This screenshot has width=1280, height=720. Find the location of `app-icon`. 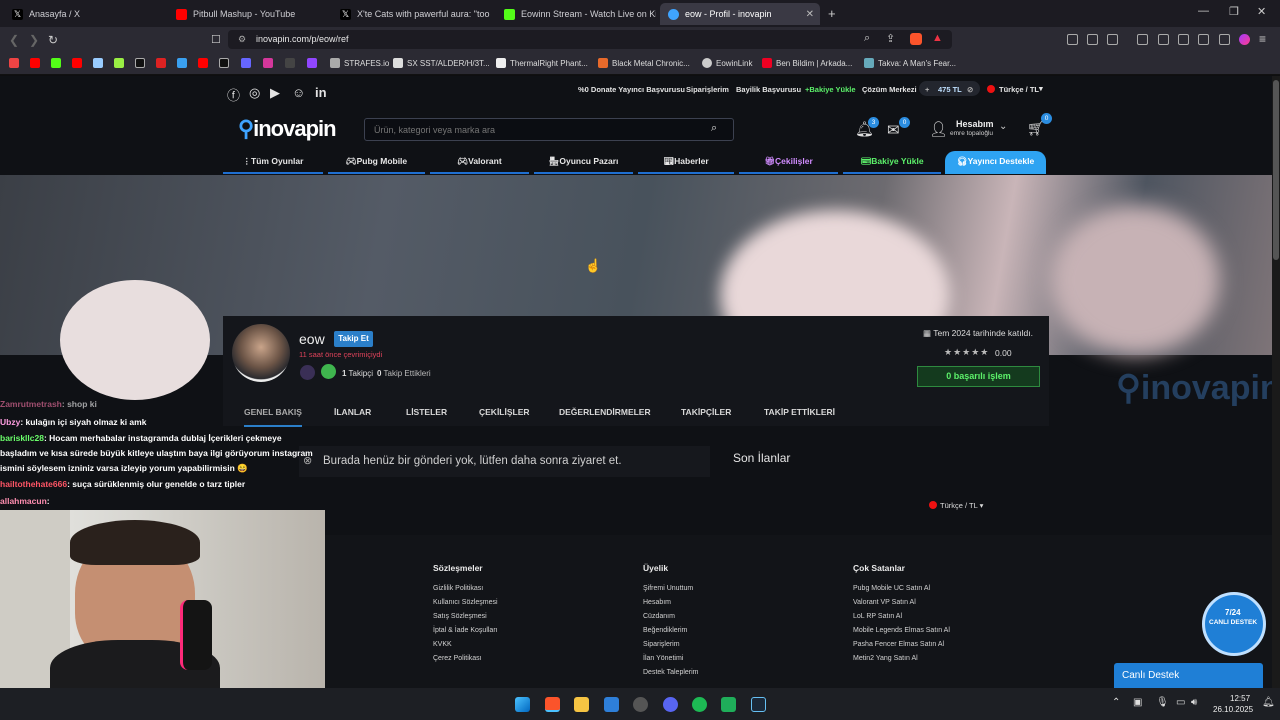

app-icon is located at coordinates (728, 704).